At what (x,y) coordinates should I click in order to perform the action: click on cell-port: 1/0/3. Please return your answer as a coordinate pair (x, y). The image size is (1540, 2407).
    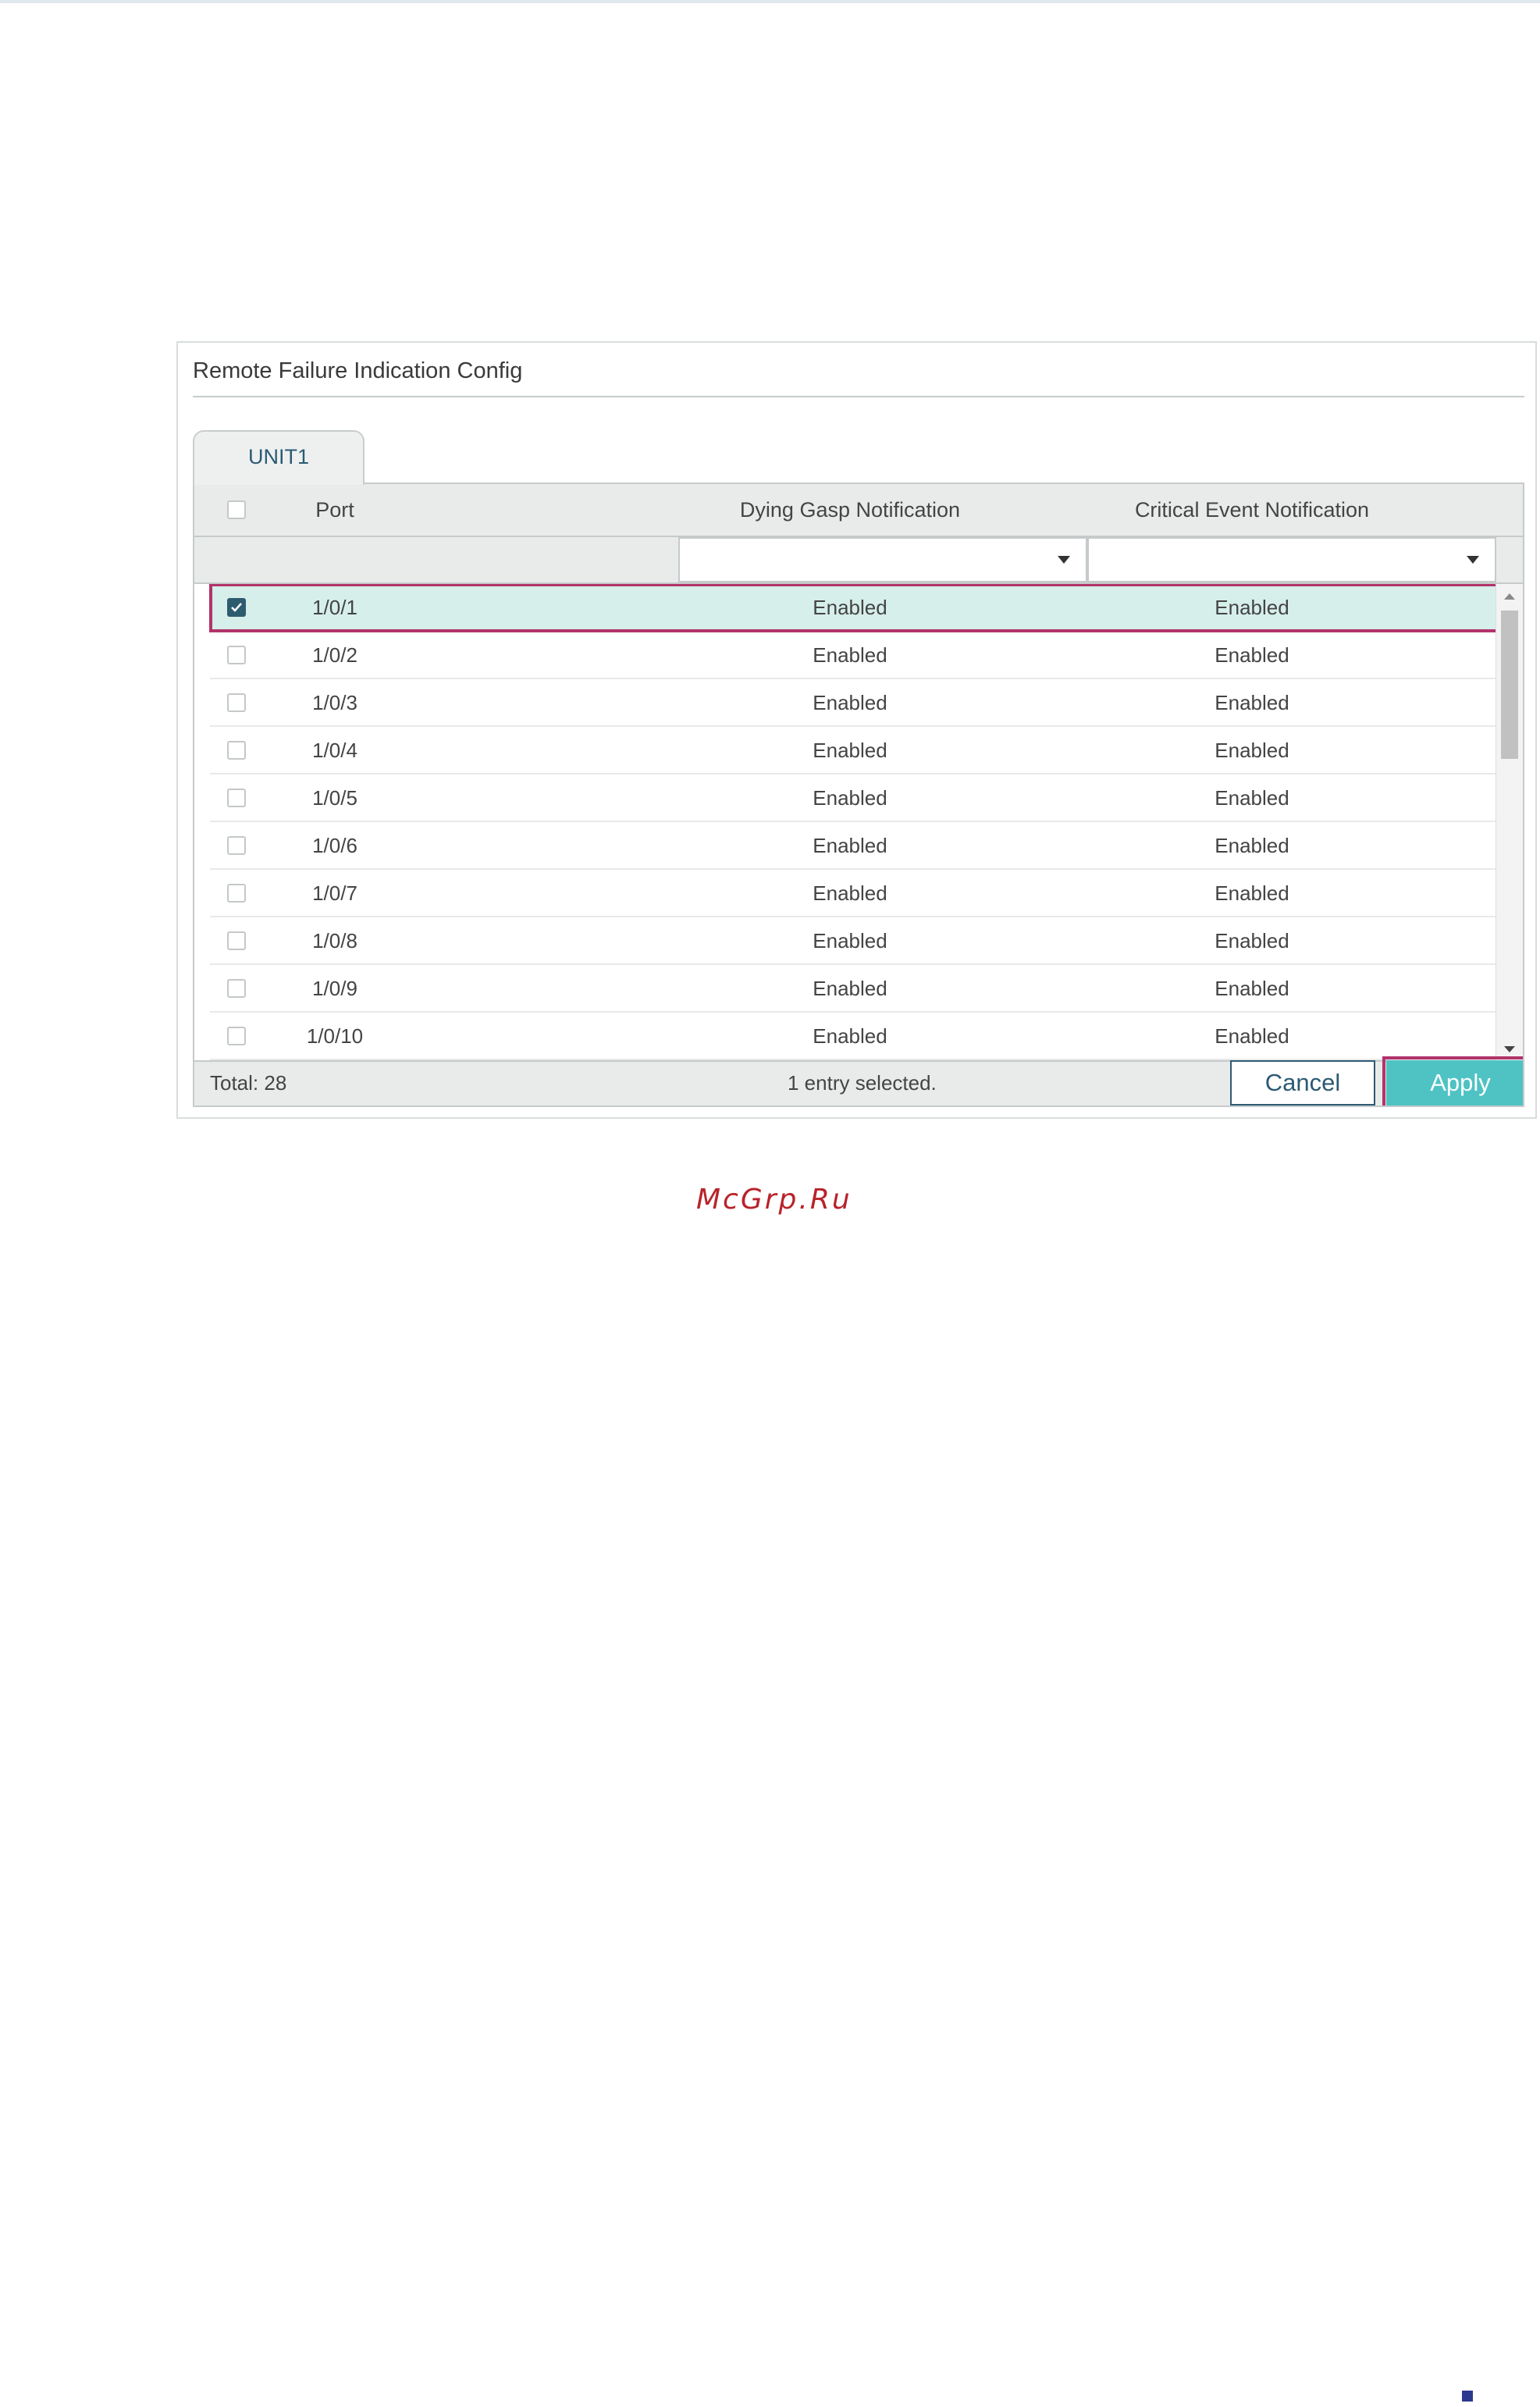
    Looking at the image, I should click on (334, 702).